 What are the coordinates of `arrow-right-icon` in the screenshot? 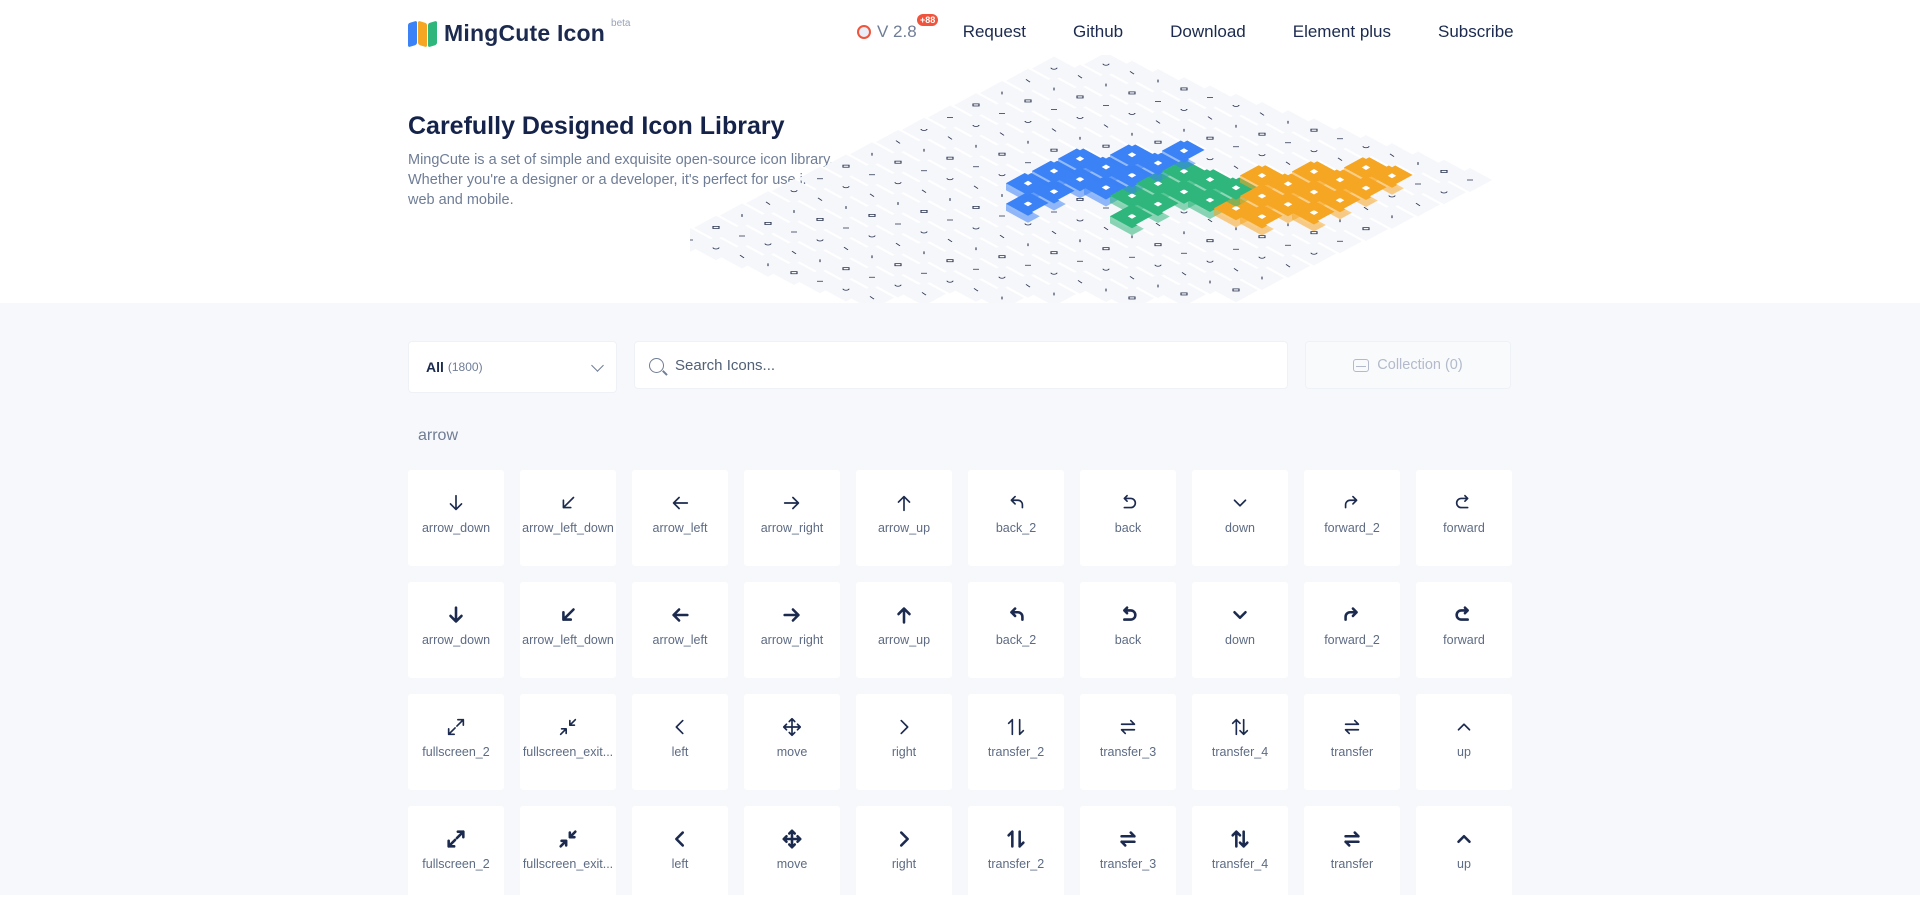 It's located at (791, 615).